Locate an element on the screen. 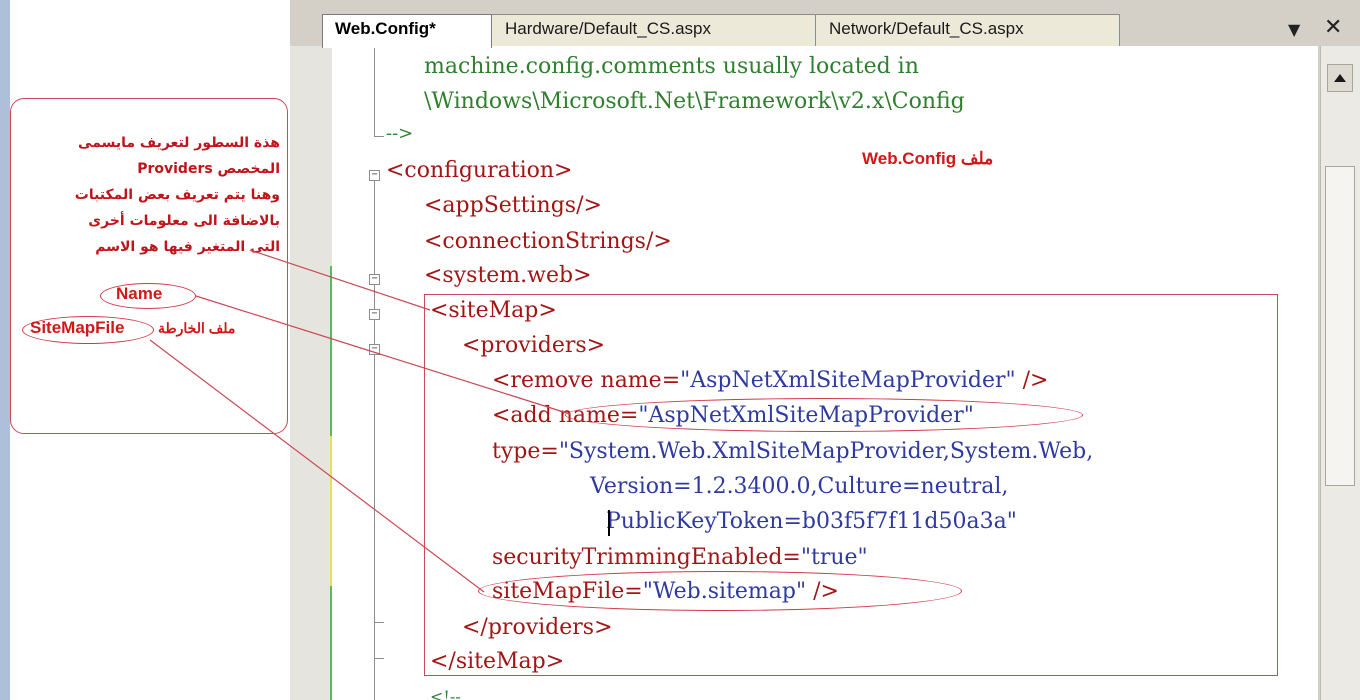 This screenshot has height=700, width=1360. leader-line-name is located at coordinates (383, 355).